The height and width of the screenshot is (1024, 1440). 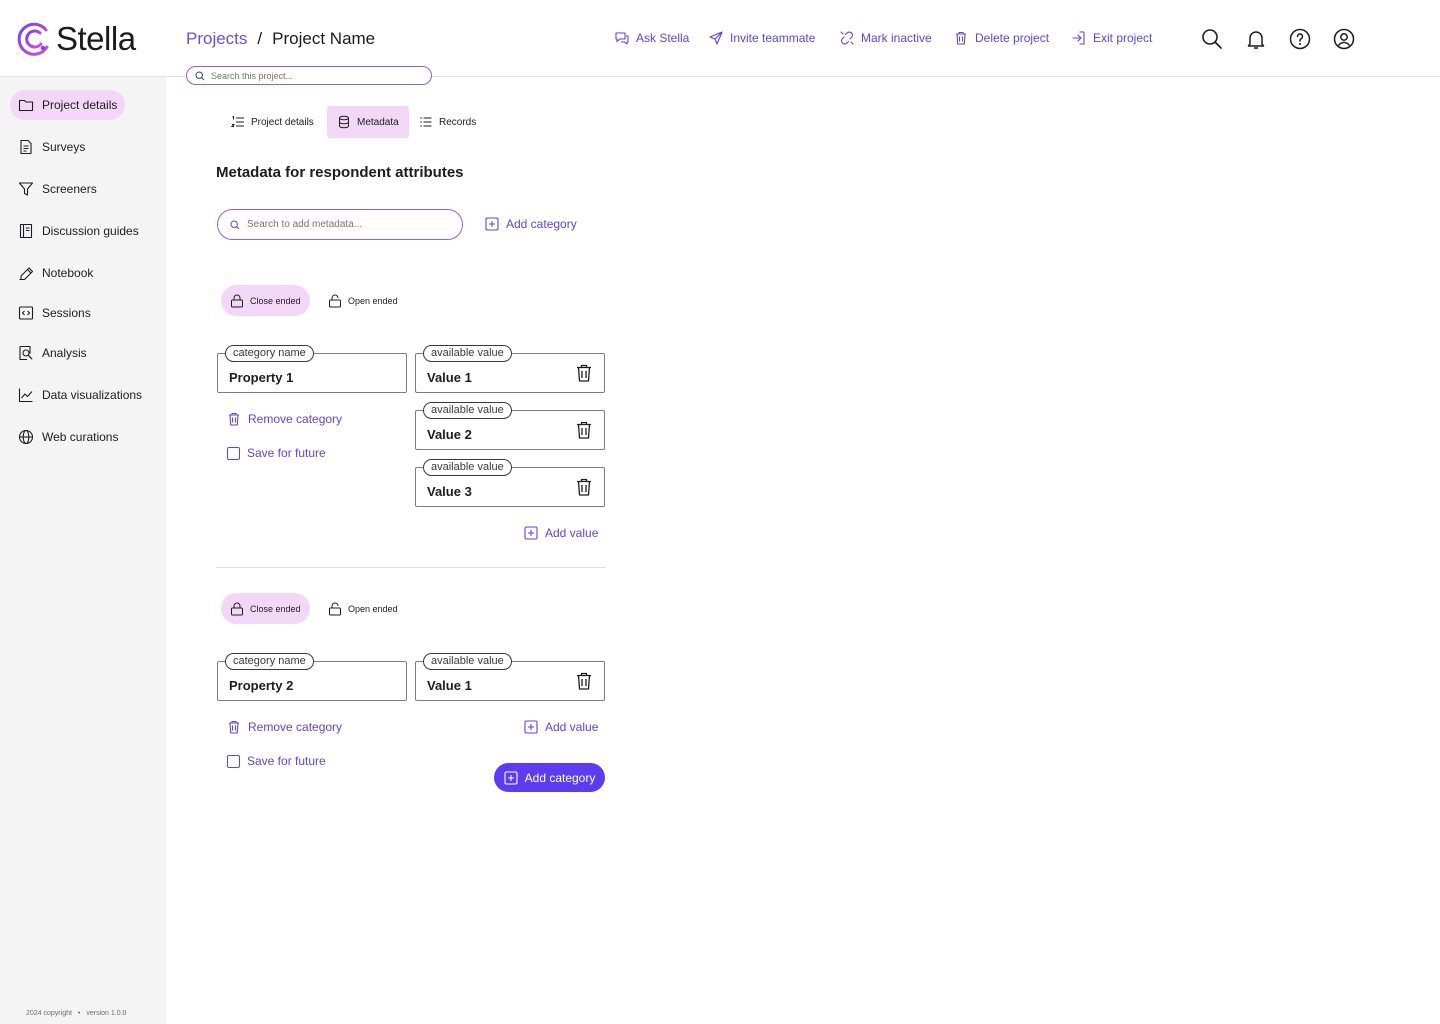 I want to click on breadcrumb: Projects / Project Name, so click(x=280, y=39).